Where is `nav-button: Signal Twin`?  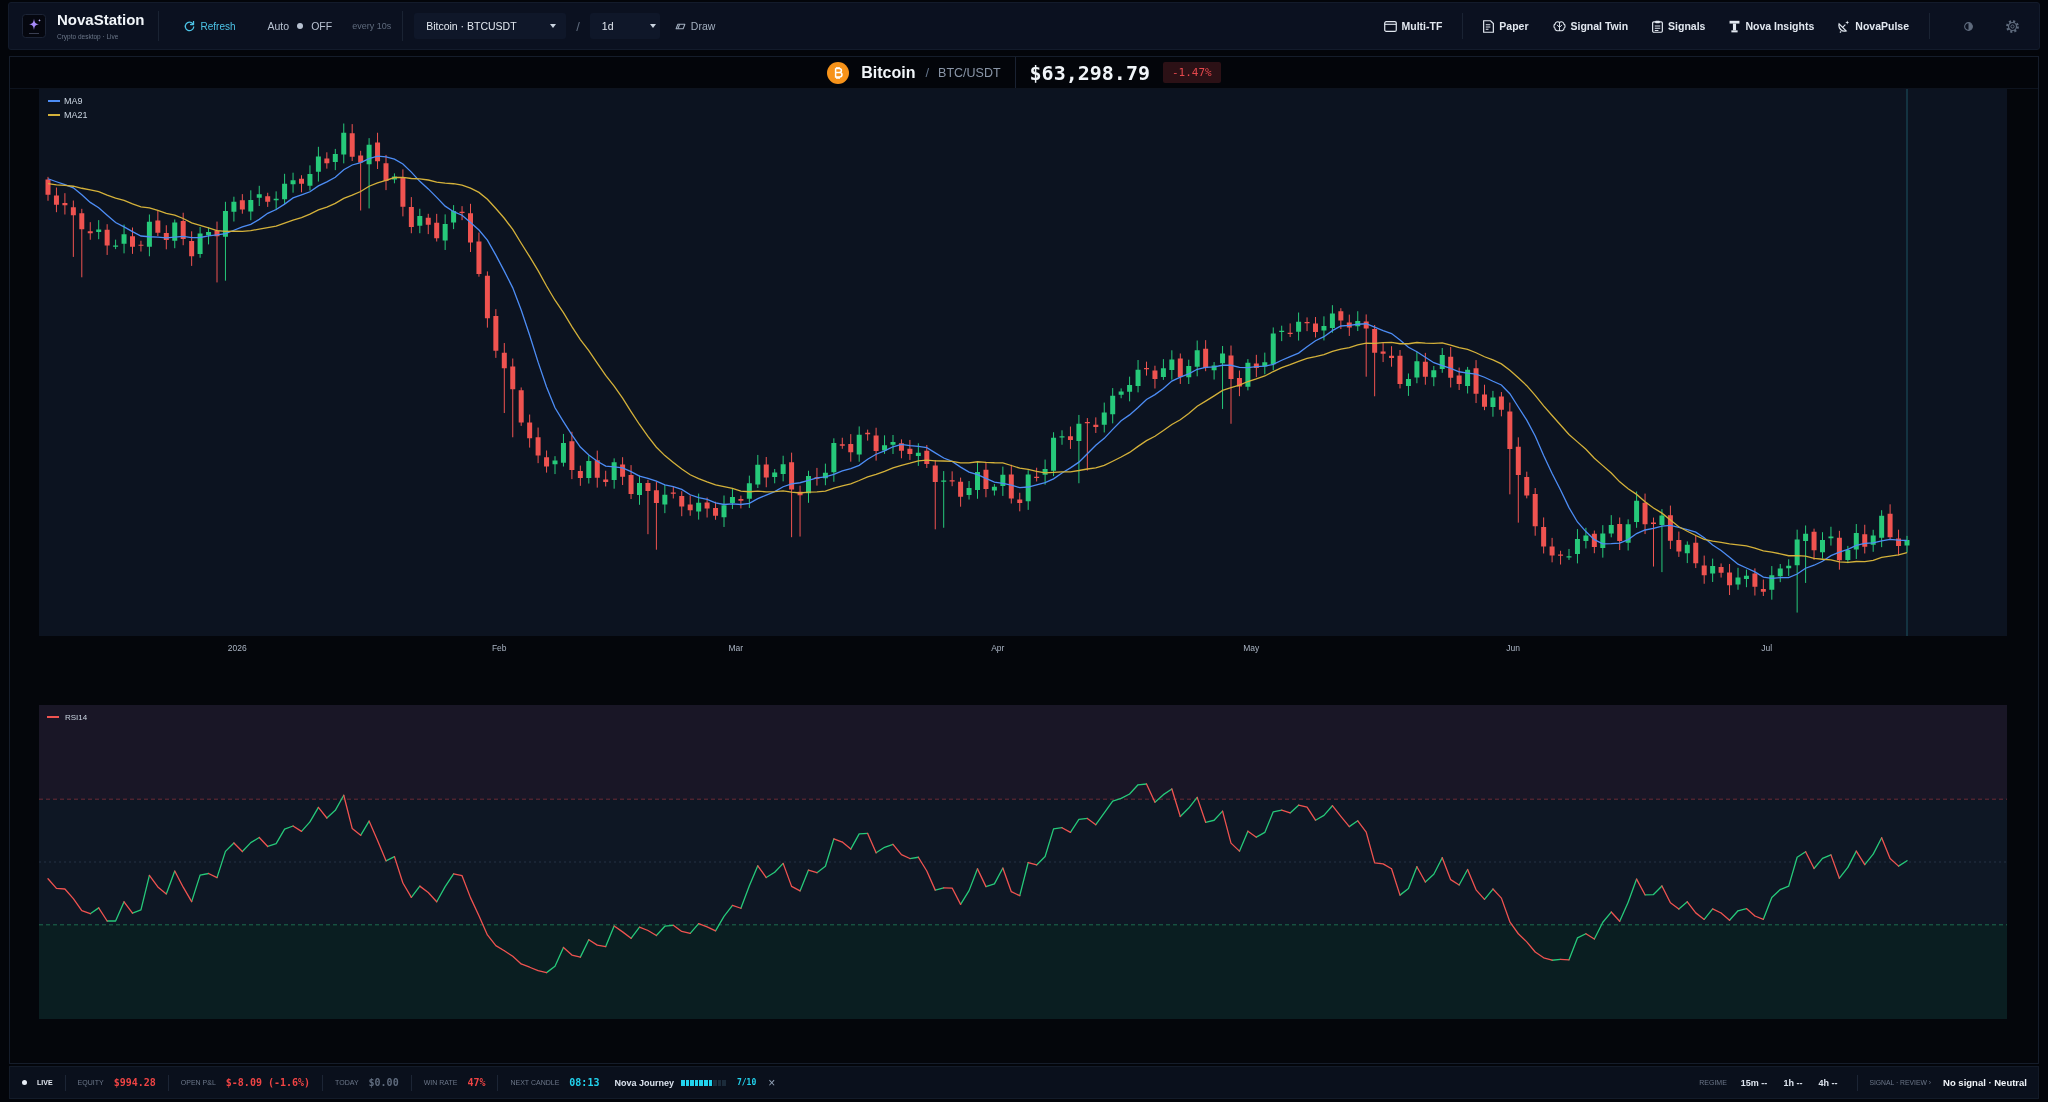
nav-button: Signal Twin is located at coordinates (1590, 26).